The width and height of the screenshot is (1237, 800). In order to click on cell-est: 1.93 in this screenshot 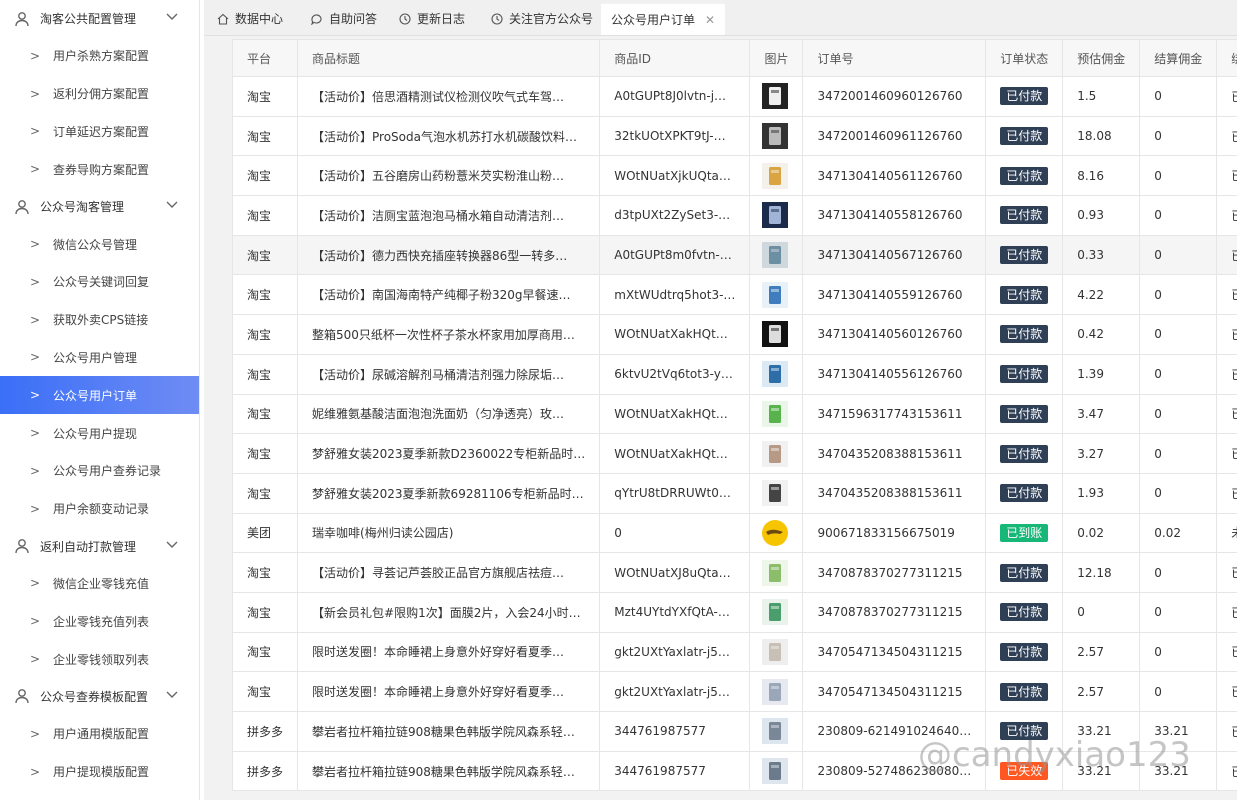, I will do `click(1101, 493)`.